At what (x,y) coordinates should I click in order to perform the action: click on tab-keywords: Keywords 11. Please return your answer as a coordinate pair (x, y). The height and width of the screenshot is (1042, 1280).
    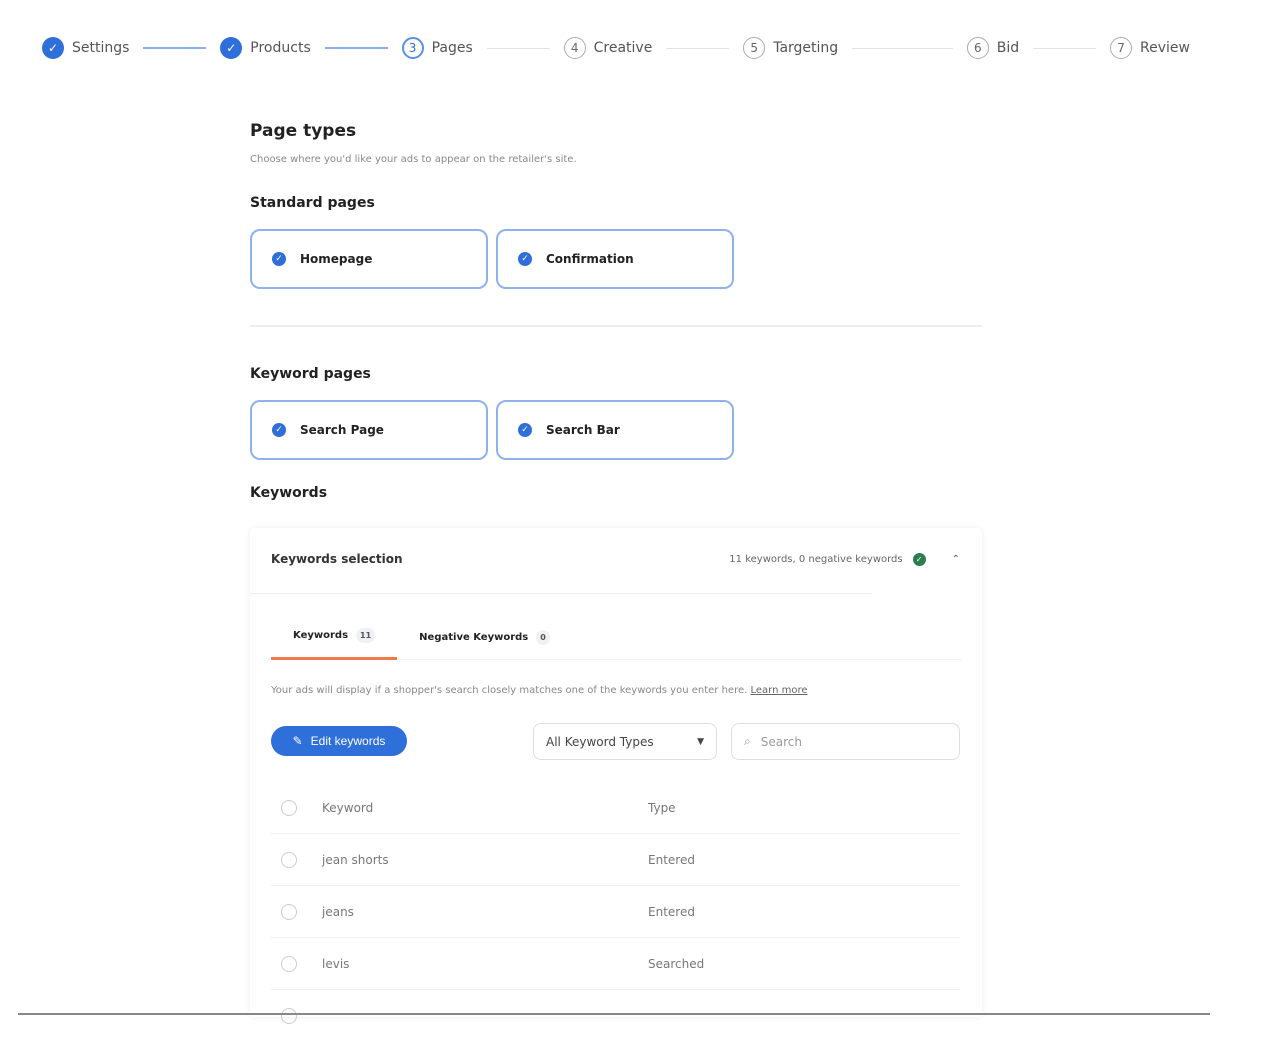
    Looking at the image, I should click on (334, 637).